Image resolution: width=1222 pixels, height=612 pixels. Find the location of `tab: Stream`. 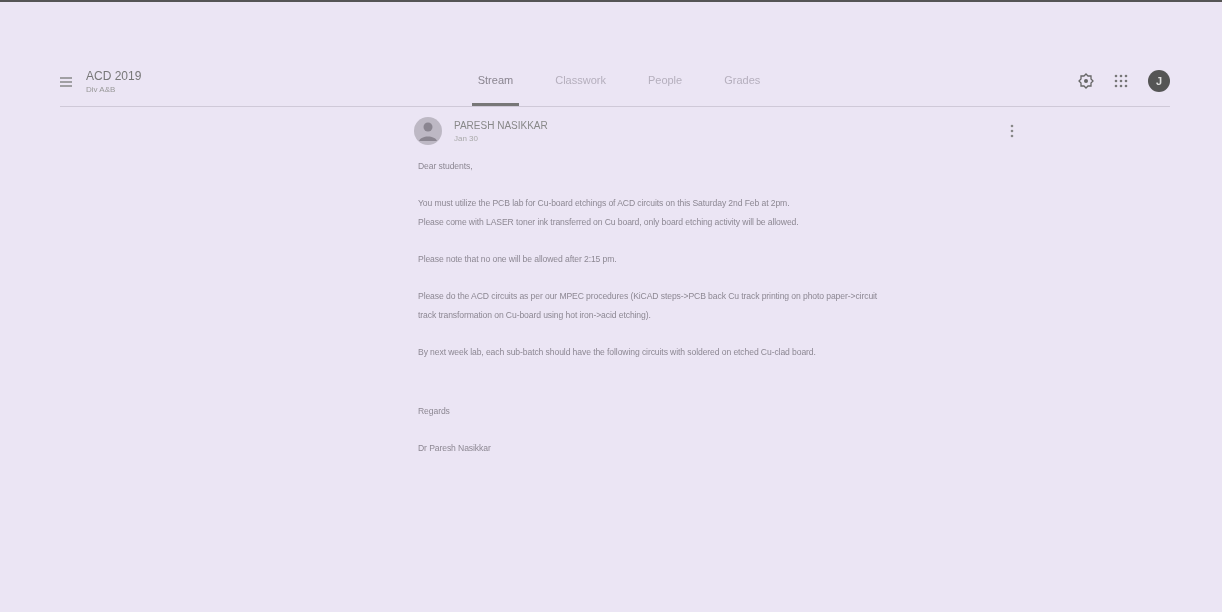

tab: Stream is located at coordinates (495, 81).